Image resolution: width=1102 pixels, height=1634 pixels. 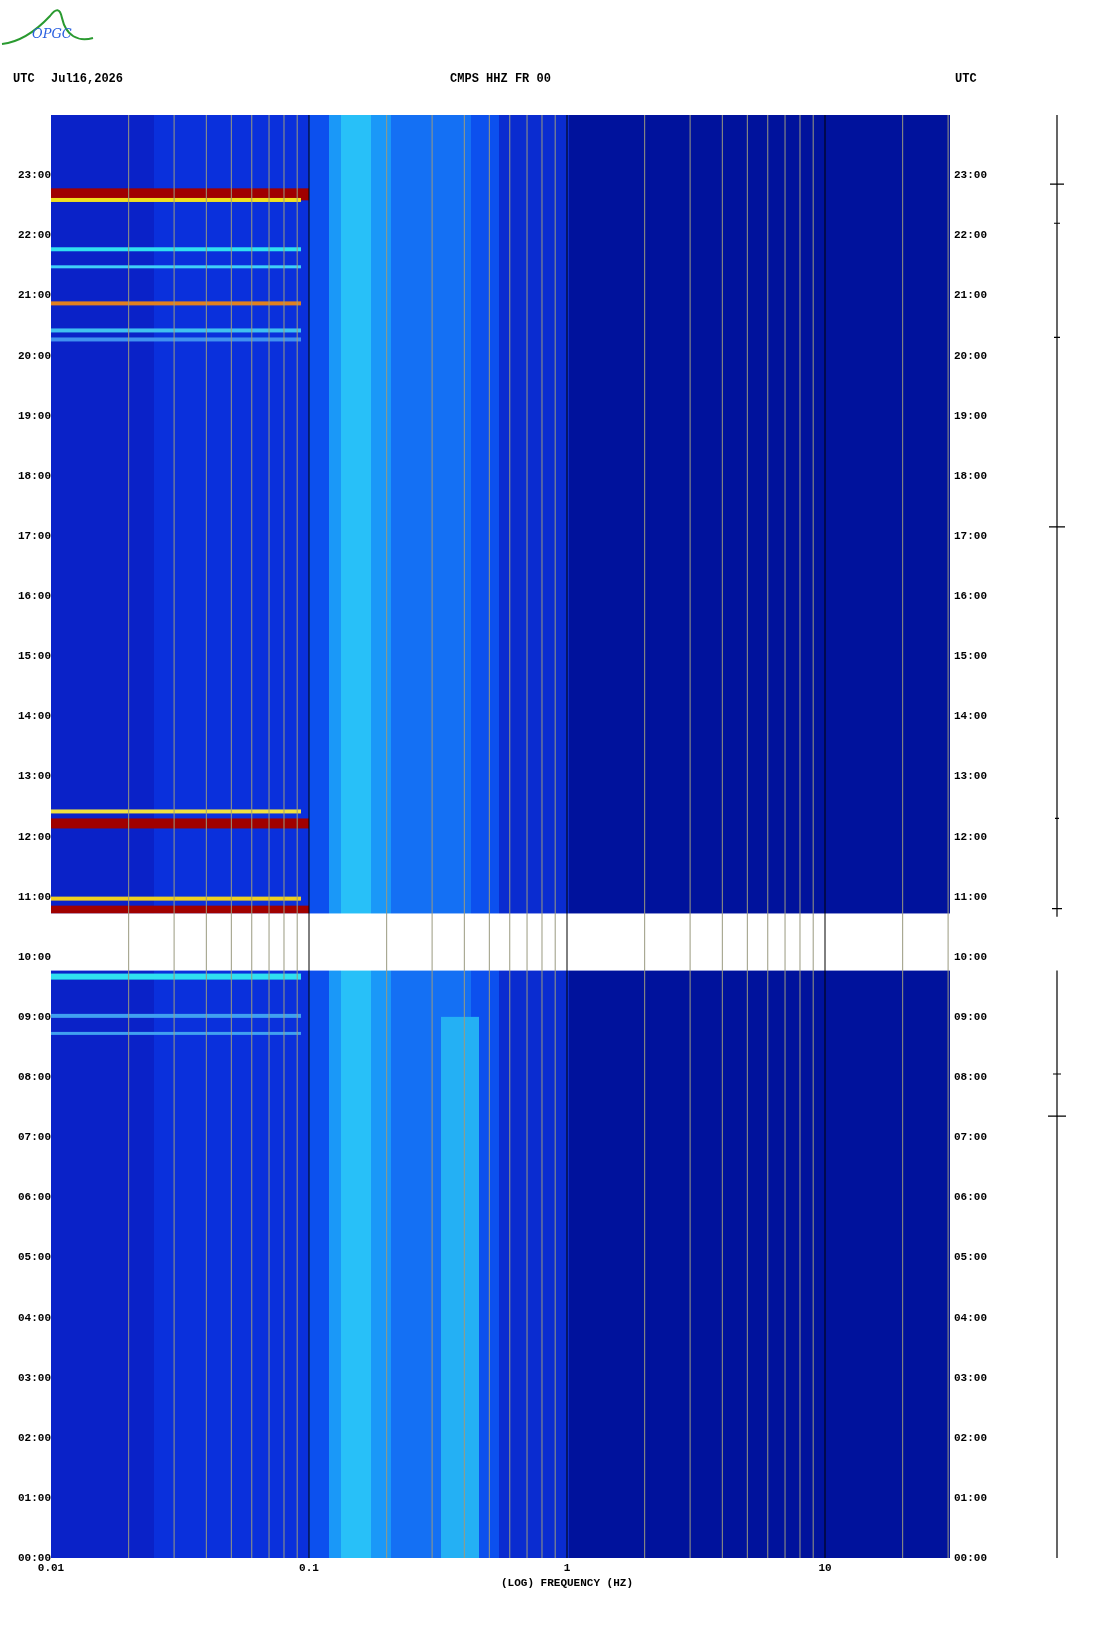 I want to click on frequency-tick-label: 1, so click(x=567, y=1568).